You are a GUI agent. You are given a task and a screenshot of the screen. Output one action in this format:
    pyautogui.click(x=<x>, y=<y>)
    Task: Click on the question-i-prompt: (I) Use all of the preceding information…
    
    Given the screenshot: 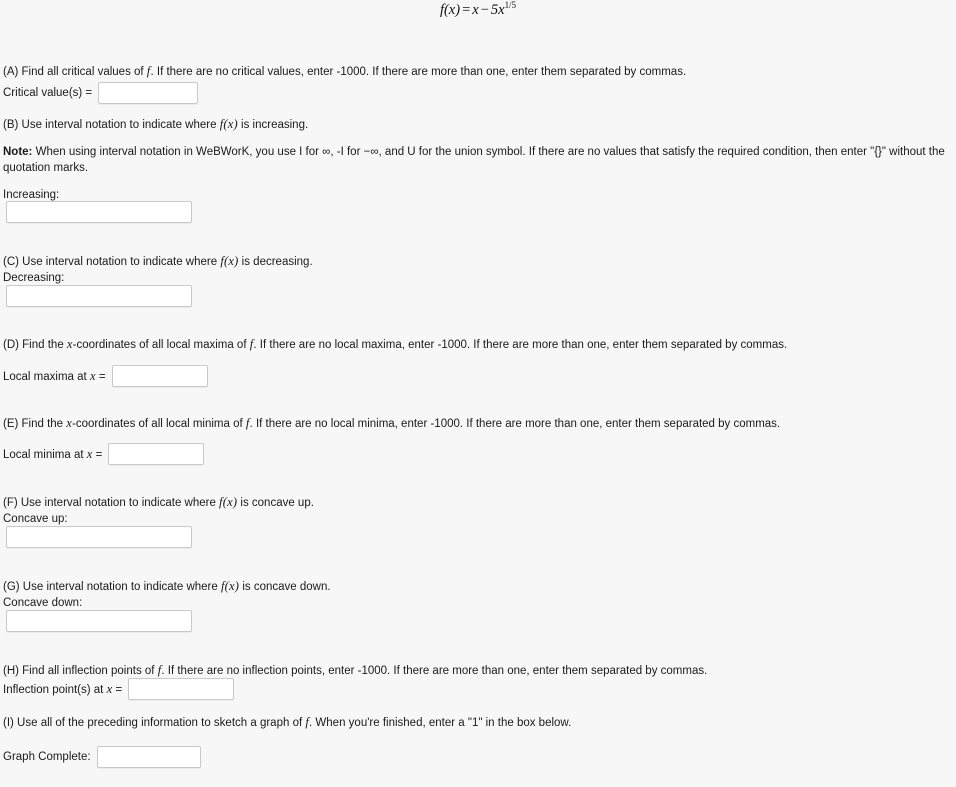 What is the action you would take?
    pyautogui.click(x=287, y=722)
    